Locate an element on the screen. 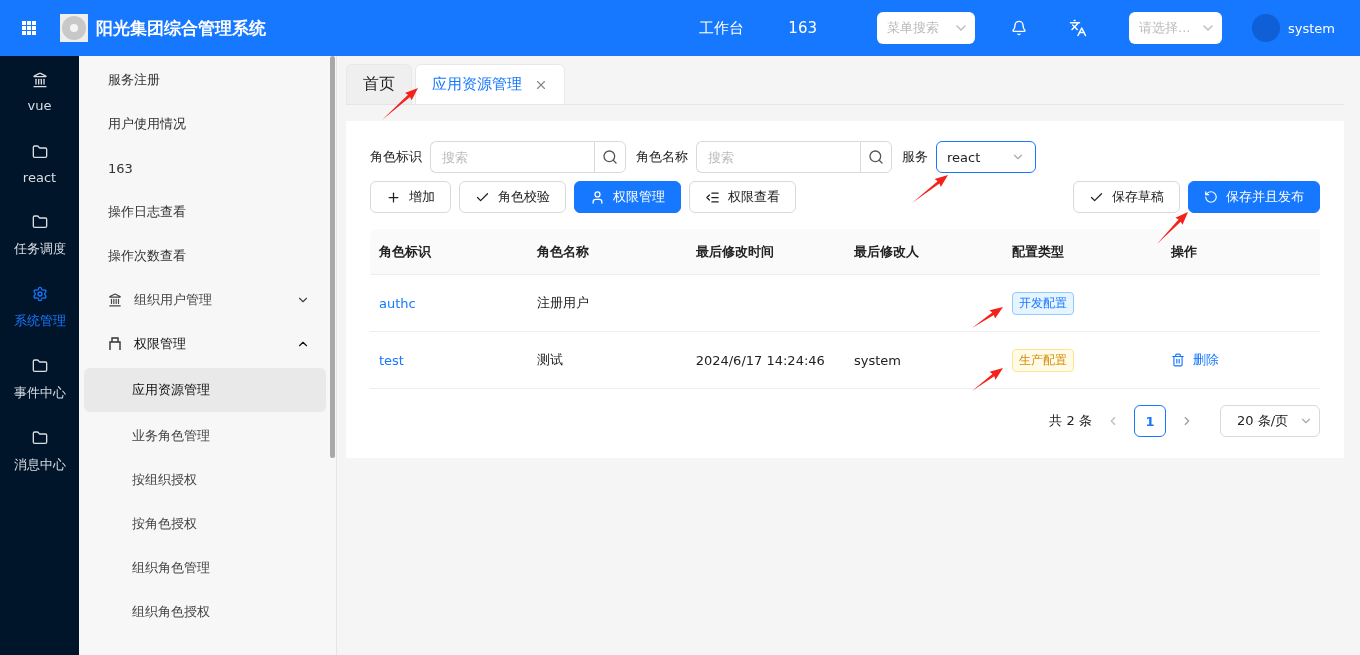 The width and height of the screenshot is (1360, 655). rail-item: 事件中心 is located at coordinates (39, 380).